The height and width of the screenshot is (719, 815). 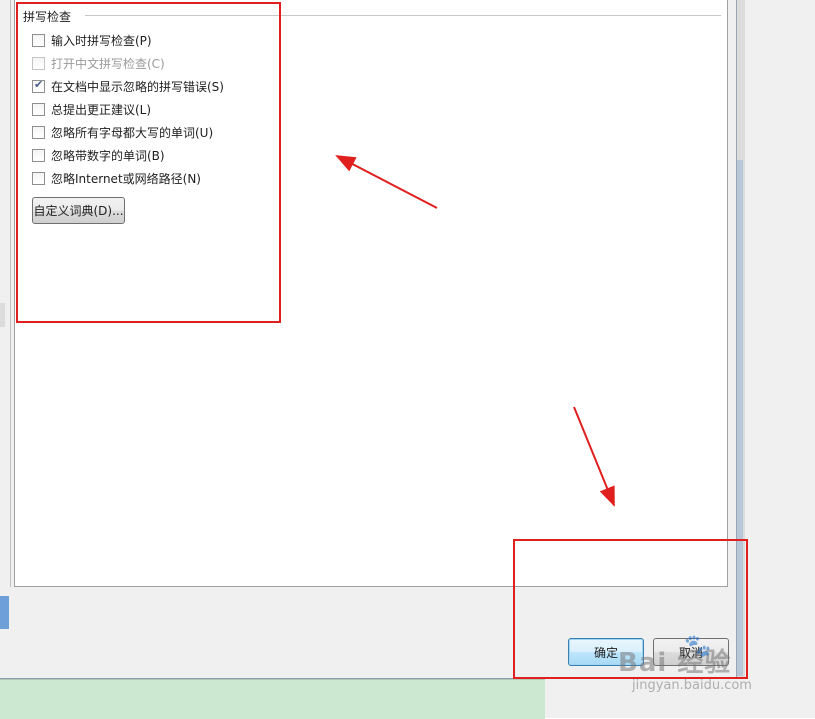 What do you see at coordinates (645, 698) in the screenshot?
I see `status-strip-right` at bounding box center [645, 698].